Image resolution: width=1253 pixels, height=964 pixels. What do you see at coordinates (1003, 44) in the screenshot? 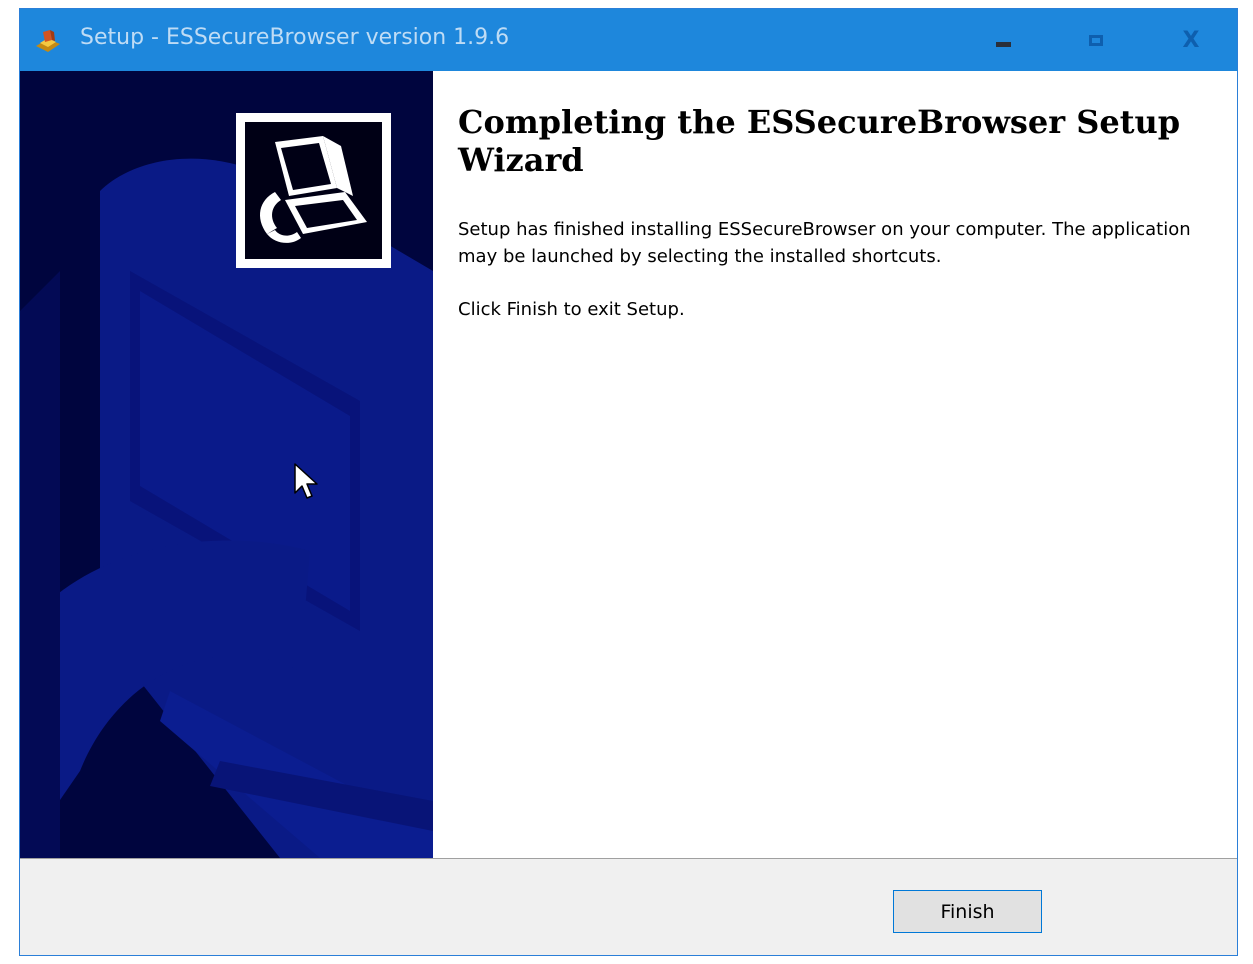
I see `minimize-icon` at bounding box center [1003, 44].